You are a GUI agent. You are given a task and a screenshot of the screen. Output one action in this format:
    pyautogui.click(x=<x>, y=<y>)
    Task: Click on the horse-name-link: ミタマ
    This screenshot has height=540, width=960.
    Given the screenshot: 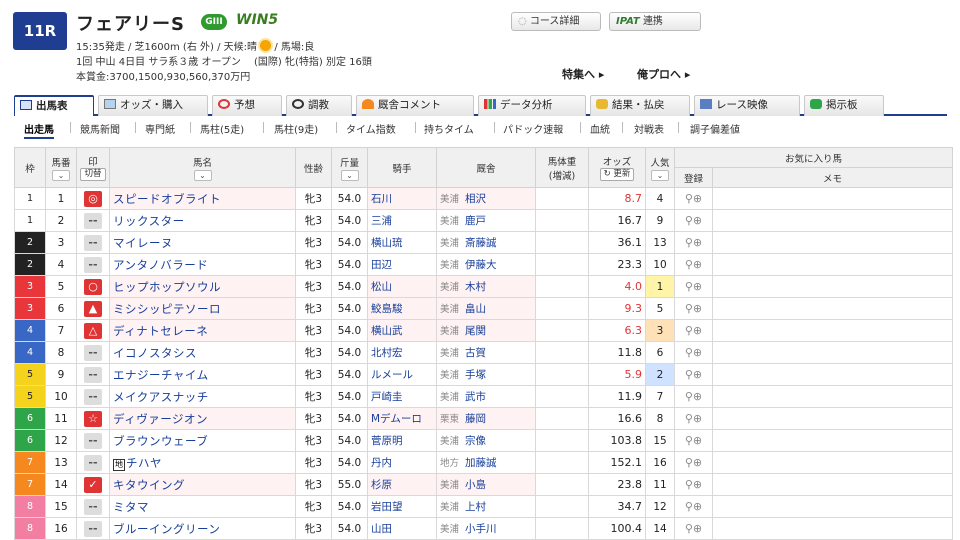 What is the action you would take?
    pyautogui.click(x=131, y=507)
    